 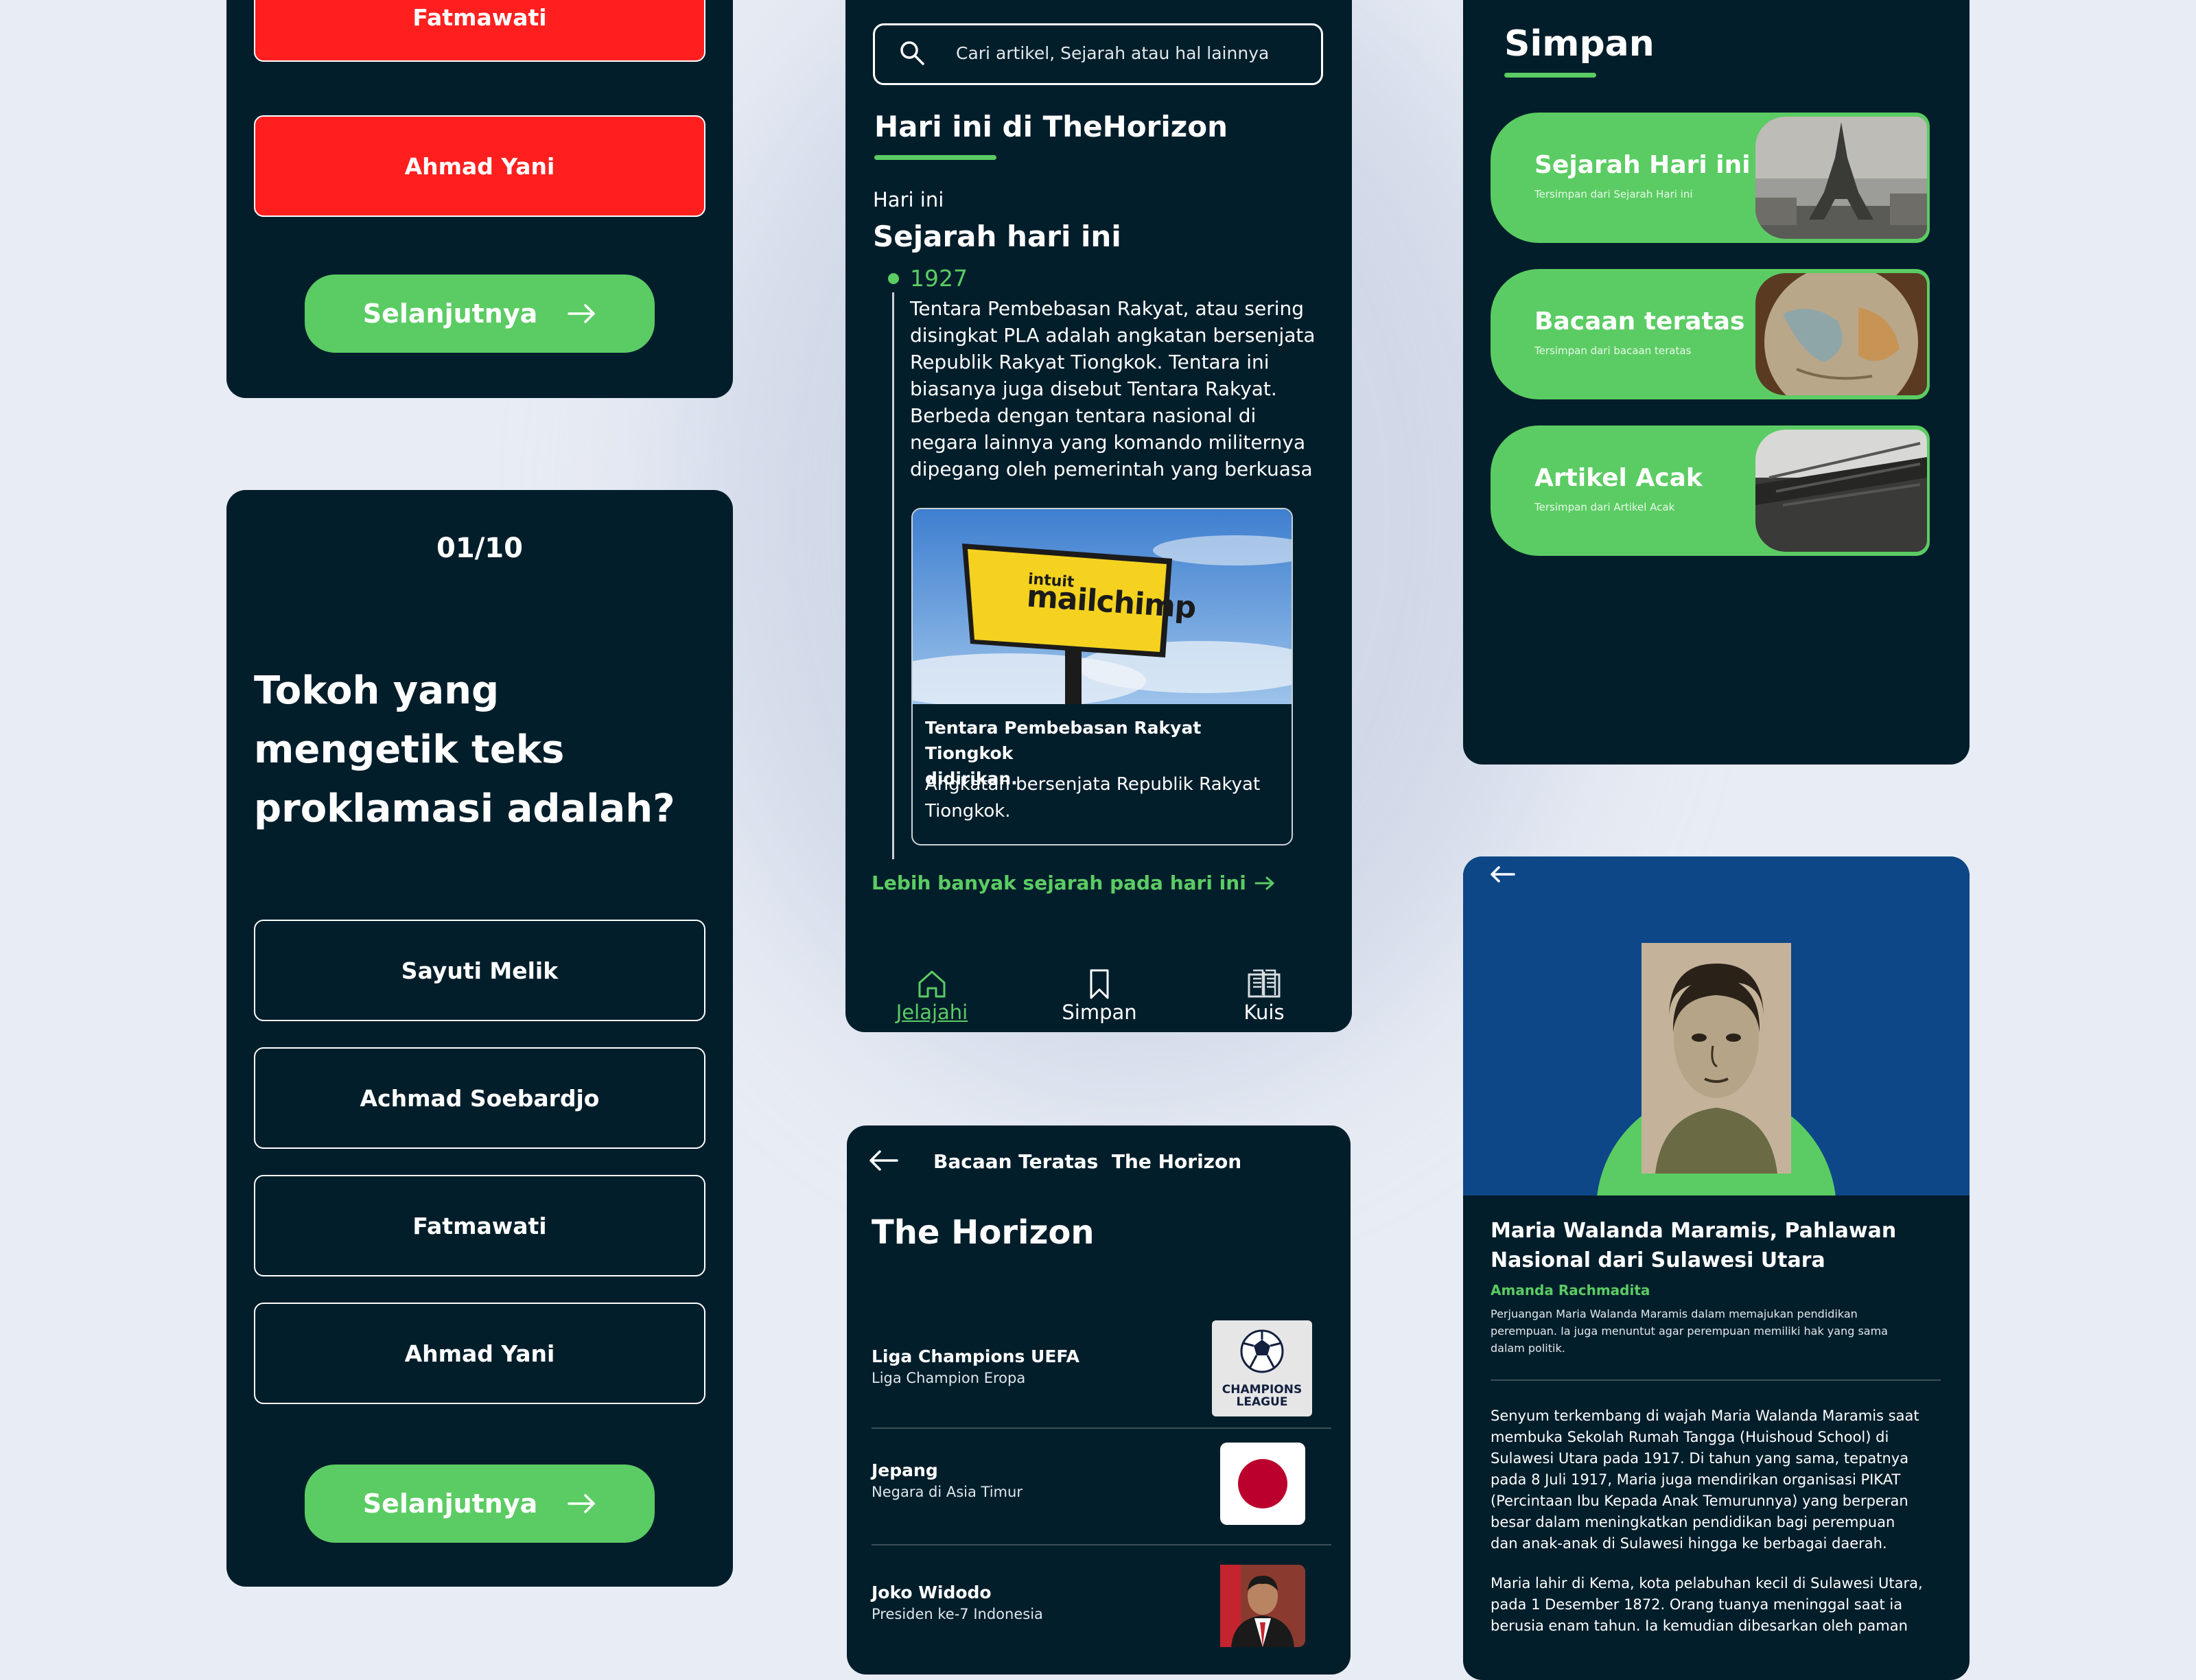 I want to click on search-icon, so click(x=912, y=53).